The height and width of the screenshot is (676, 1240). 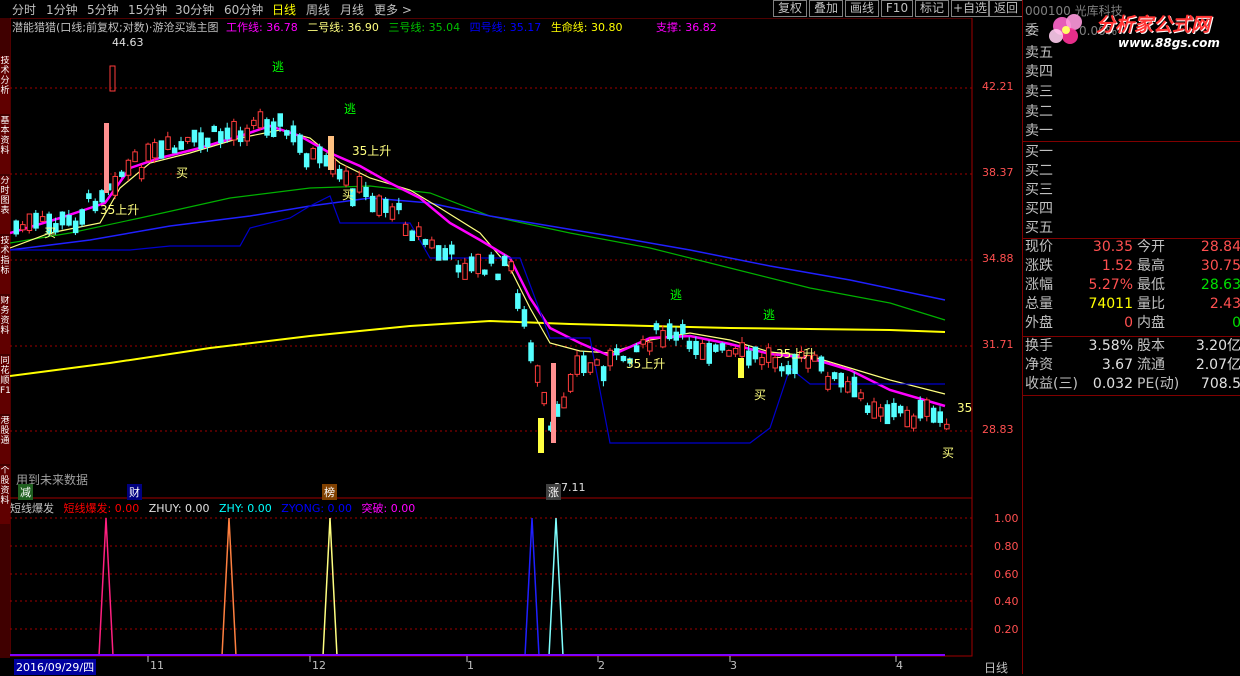 I want to click on vtab-tech-analysis: 技术分析, so click(x=5, y=85).